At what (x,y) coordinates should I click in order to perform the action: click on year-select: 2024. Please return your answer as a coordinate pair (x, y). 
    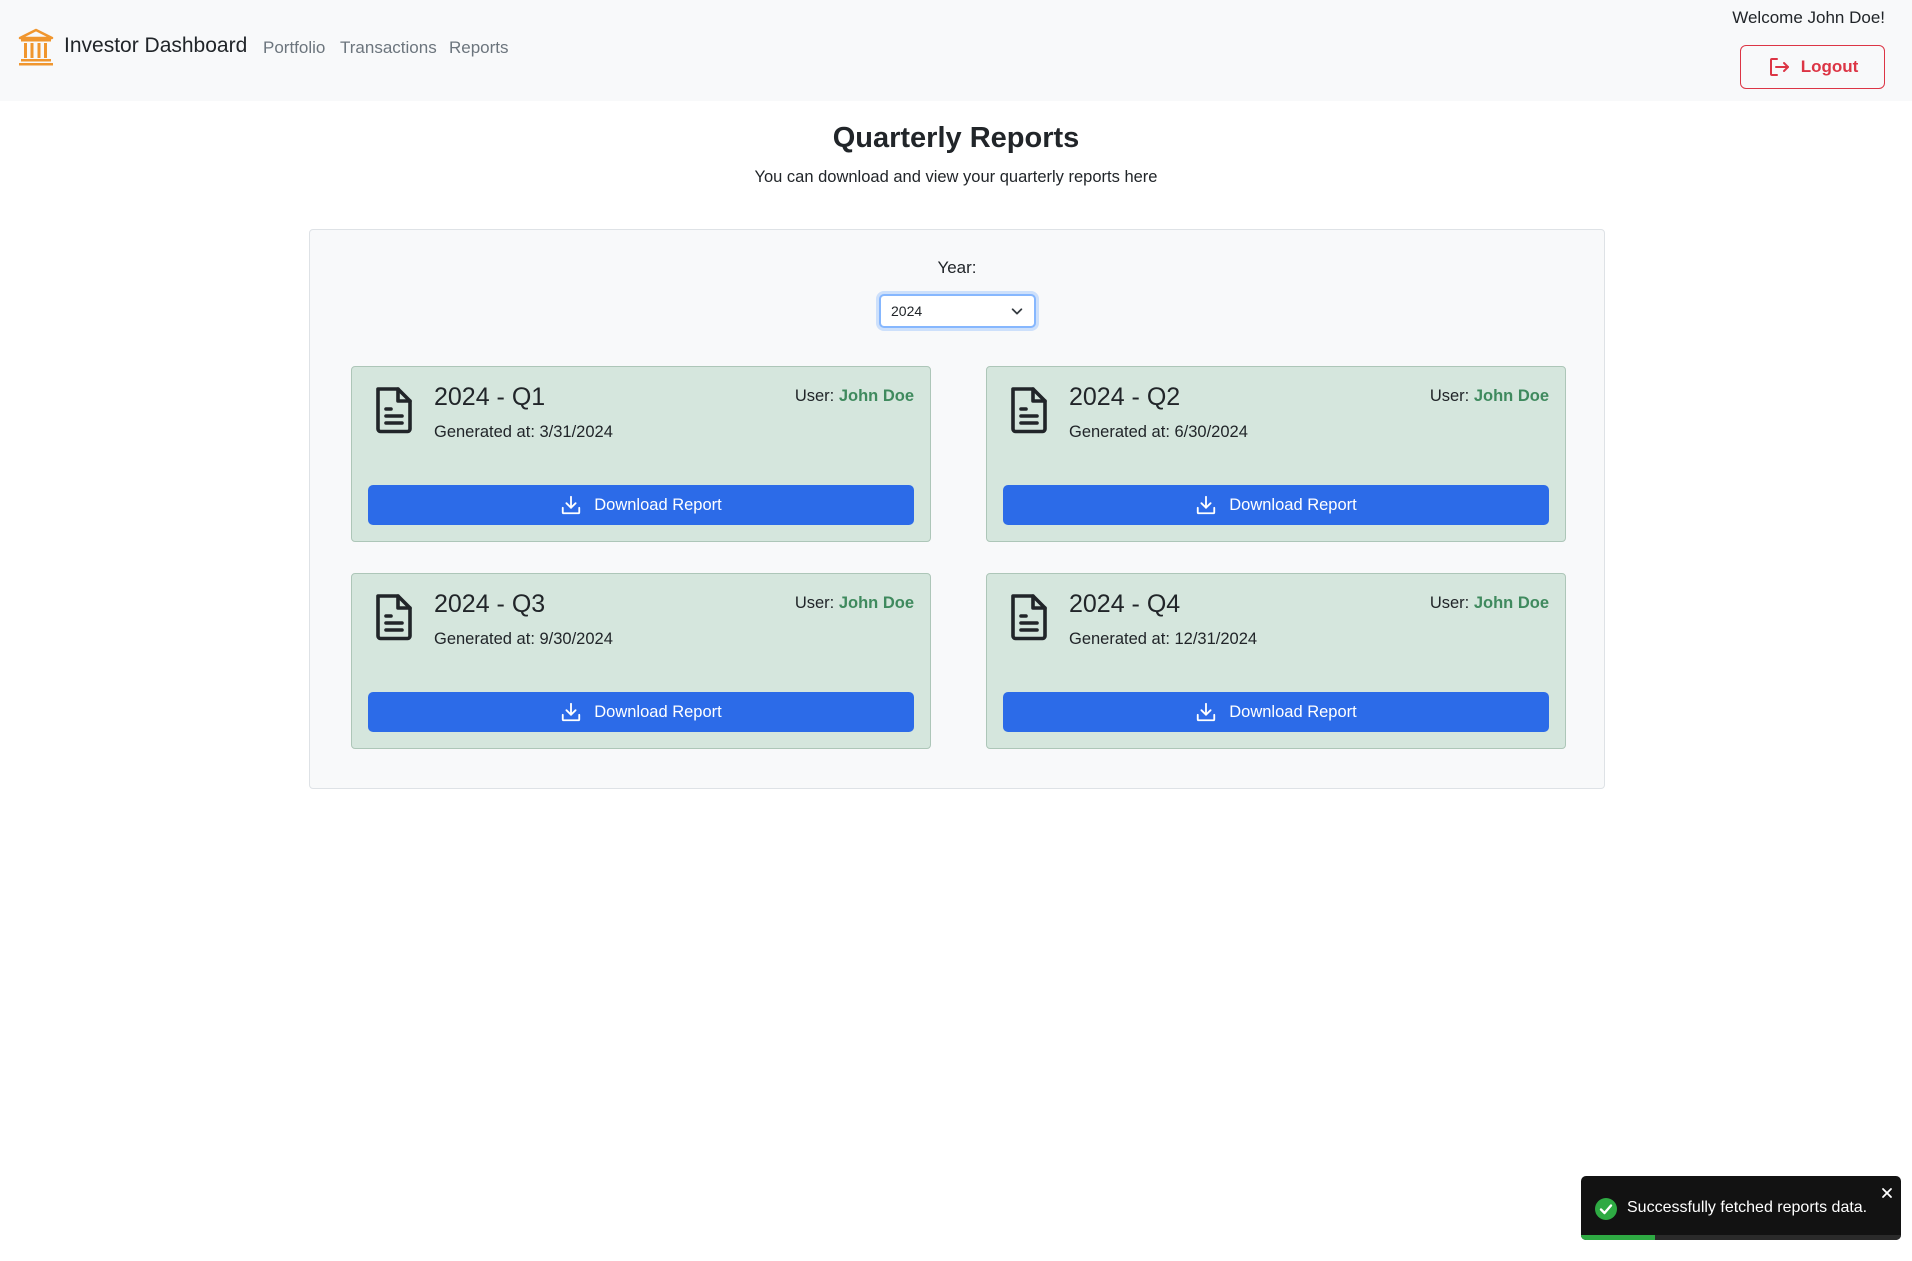
    Looking at the image, I should click on (957, 311).